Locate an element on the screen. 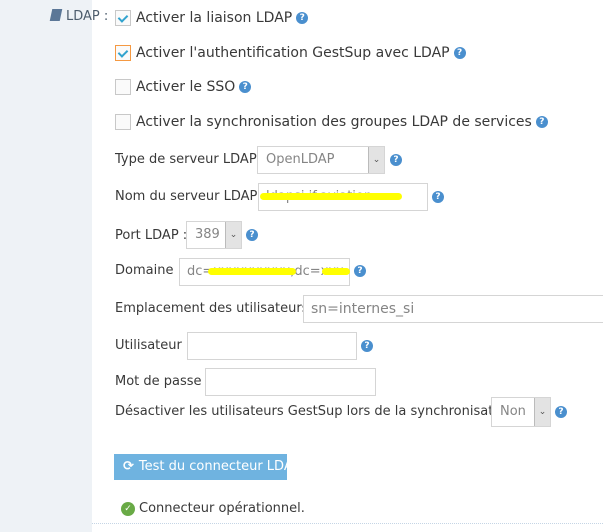 The image size is (603, 532). port-value: 389 is located at coordinates (207, 234).